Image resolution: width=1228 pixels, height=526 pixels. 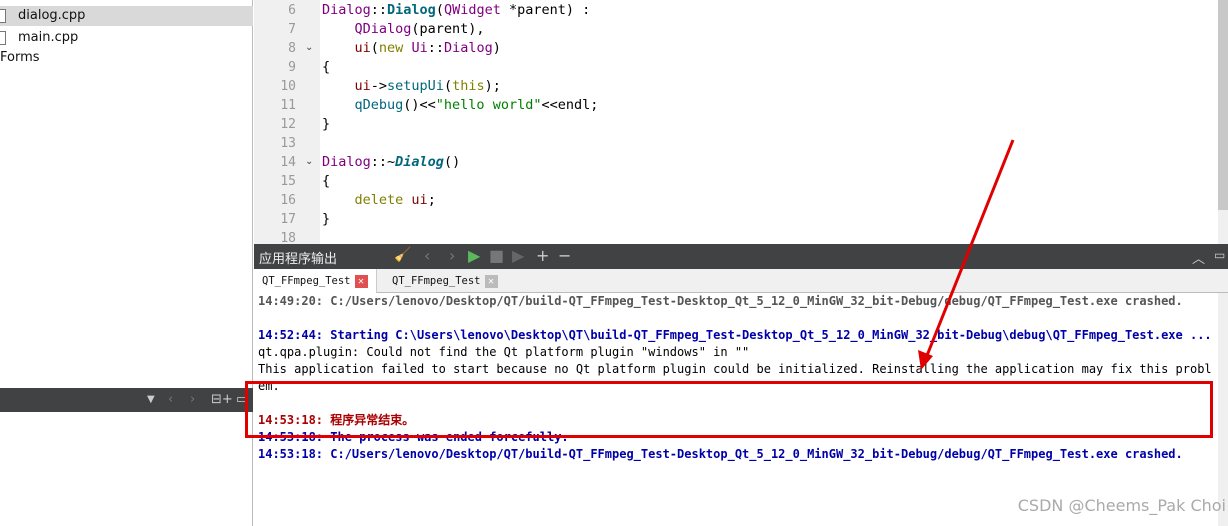 I want to click on line-number: 13, so click(x=288, y=143).